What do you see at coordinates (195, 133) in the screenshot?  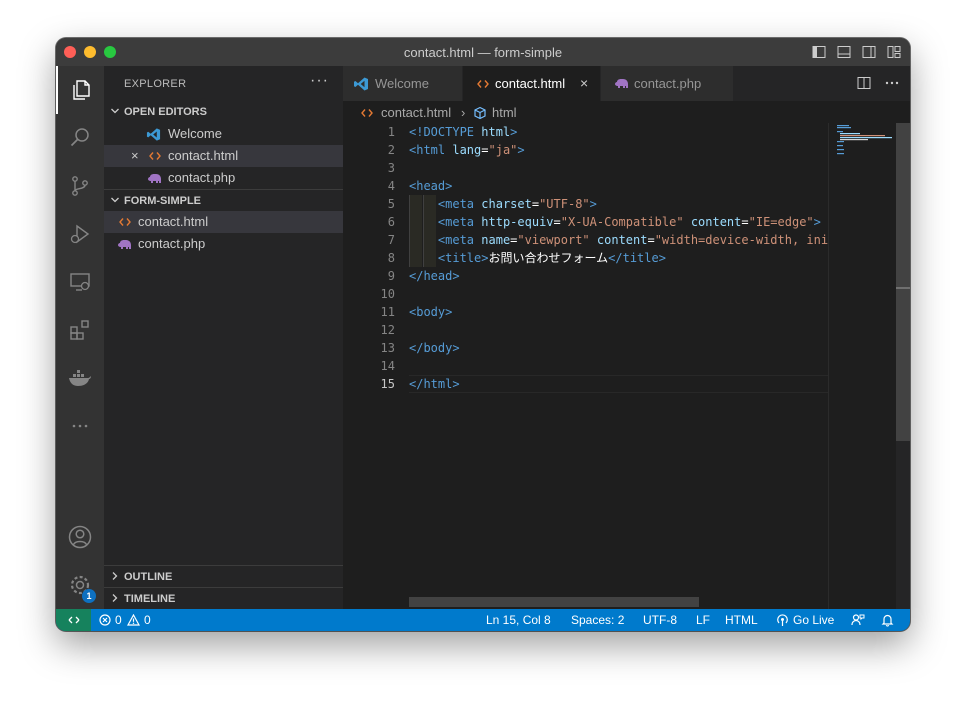 I see `open-editor-label: Welcome` at bounding box center [195, 133].